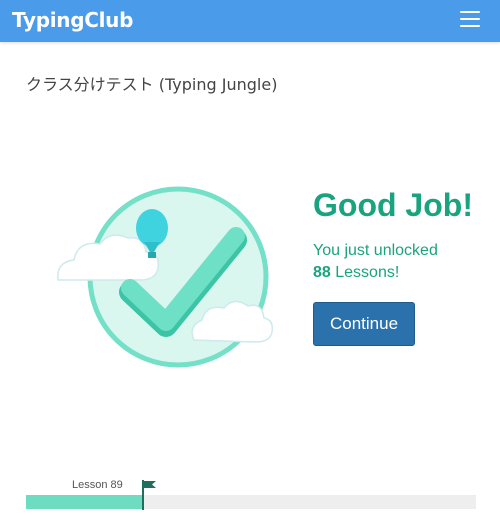  What do you see at coordinates (250, 21) in the screenshot?
I see `top-navigation-bar: TypingClub` at bounding box center [250, 21].